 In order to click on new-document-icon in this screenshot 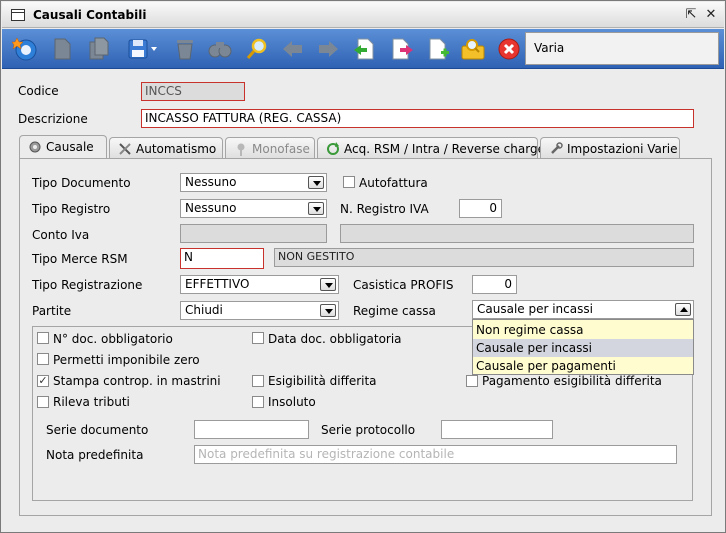, I will do `click(438, 49)`.